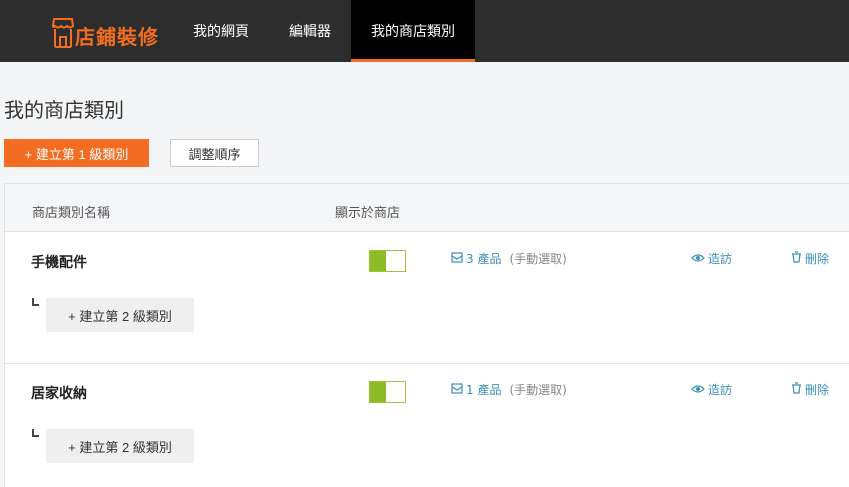  I want to click on page-title: 我的商店類別, so click(64, 110).